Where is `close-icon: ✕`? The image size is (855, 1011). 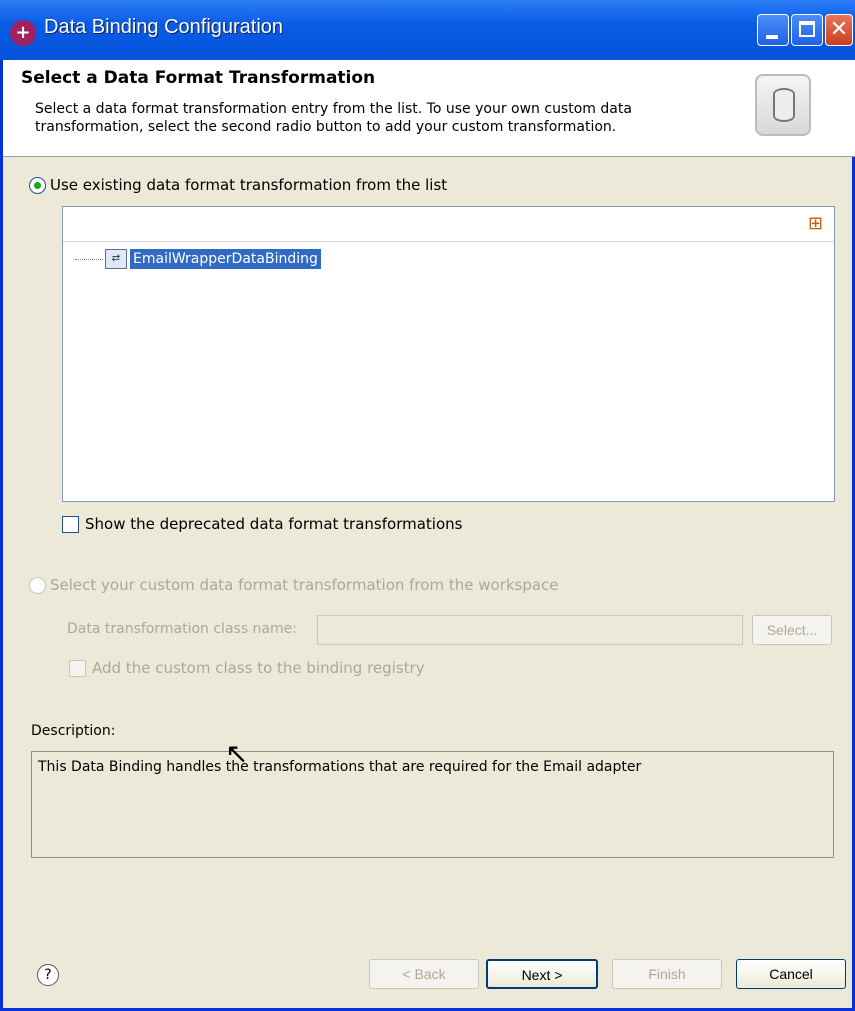 close-icon: ✕ is located at coordinates (839, 29).